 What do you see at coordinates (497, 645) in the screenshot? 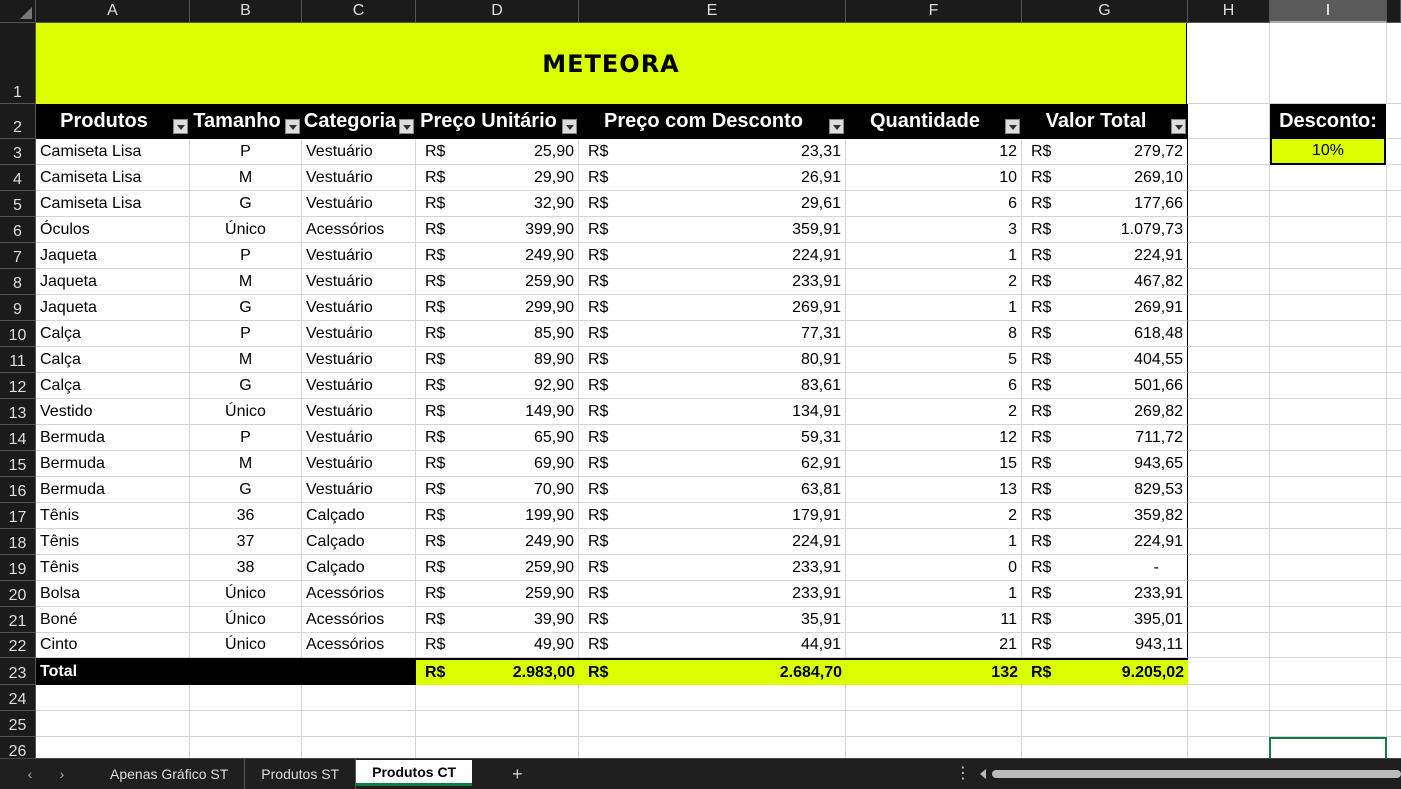
I see `cell-preco-unitario: R$ 49,90` at bounding box center [497, 645].